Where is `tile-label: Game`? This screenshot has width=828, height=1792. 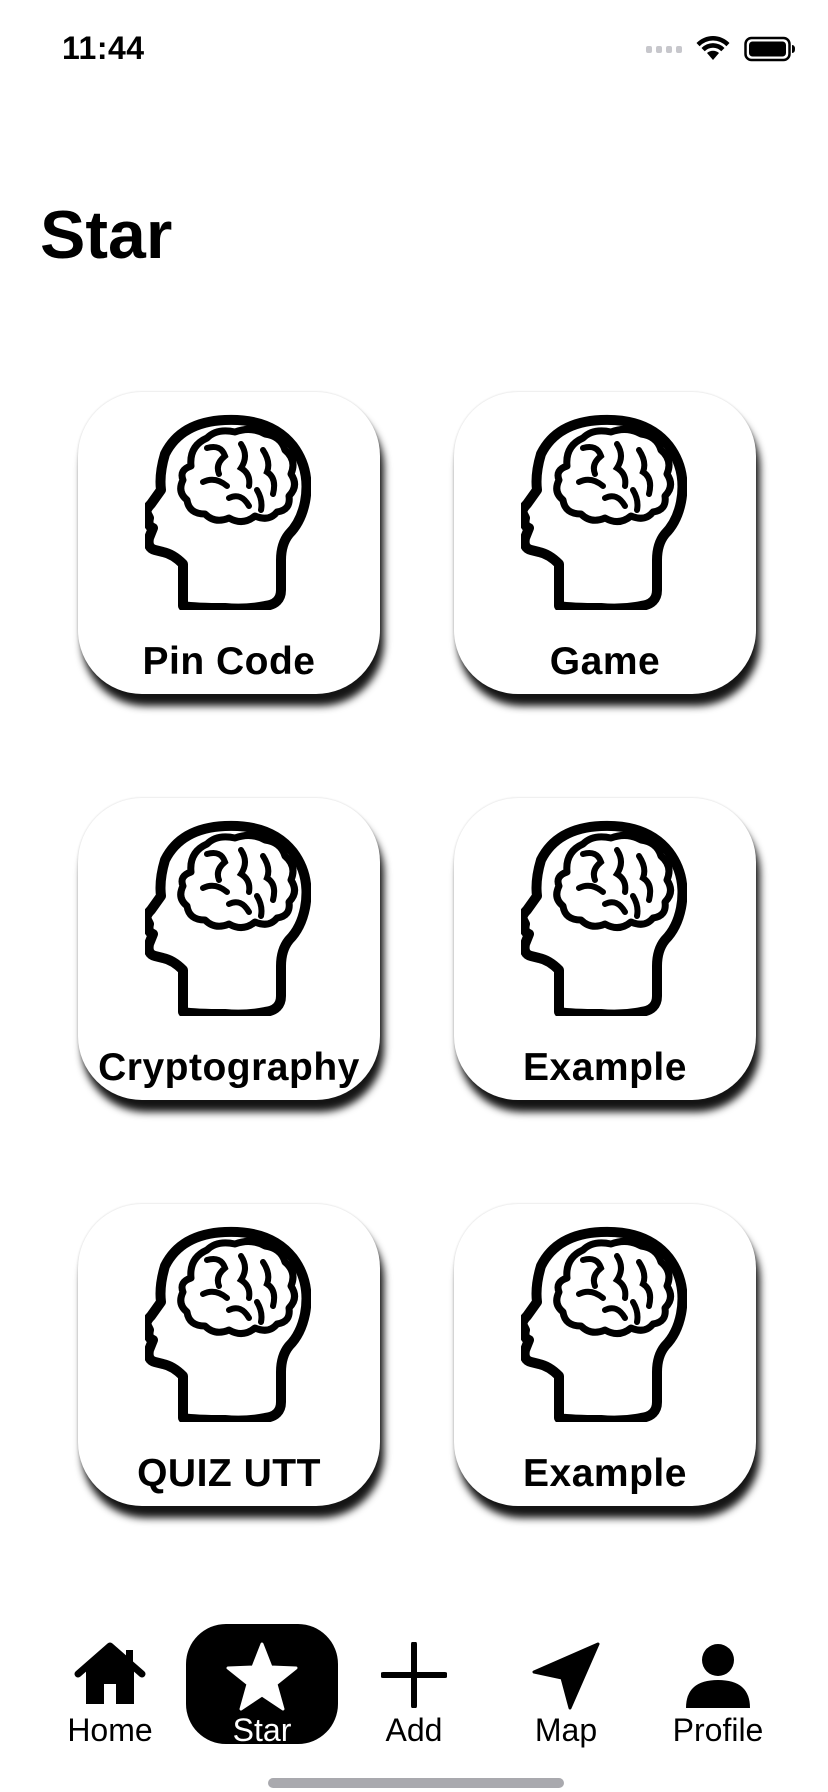
tile-label: Game is located at coordinates (605, 661).